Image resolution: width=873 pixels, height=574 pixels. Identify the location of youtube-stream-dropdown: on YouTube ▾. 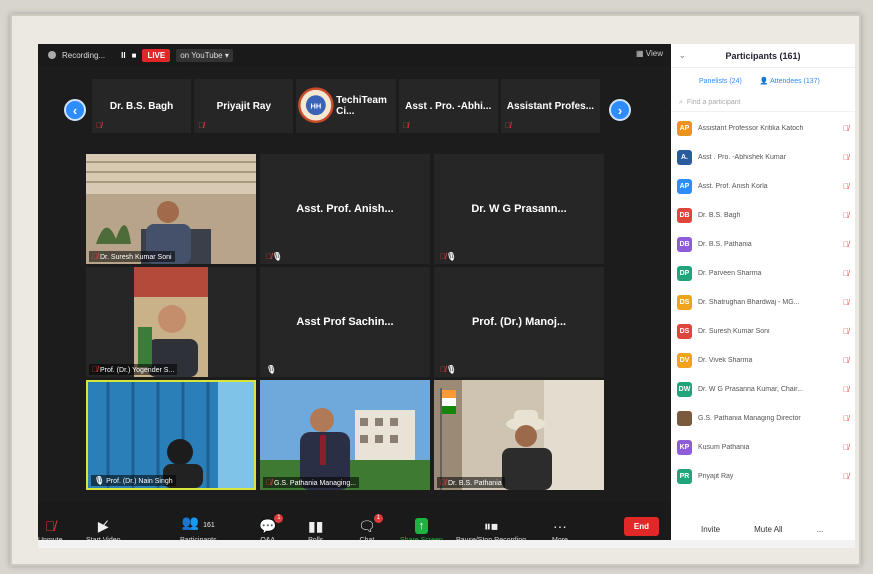
(204, 55).